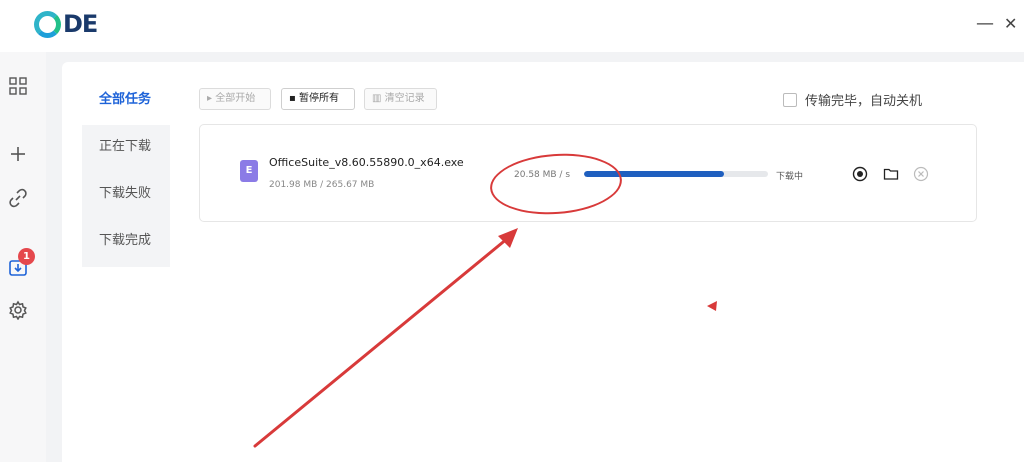 This screenshot has width=1024, height=462. What do you see at coordinates (18, 154) in the screenshot?
I see `plus-icon` at bounding box center [18, 154].